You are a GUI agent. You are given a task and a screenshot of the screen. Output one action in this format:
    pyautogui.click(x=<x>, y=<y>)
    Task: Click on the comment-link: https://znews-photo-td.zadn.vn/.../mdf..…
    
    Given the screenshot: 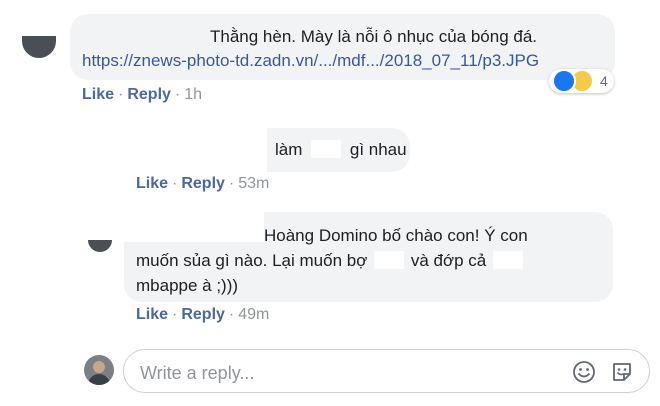 What is the action you would take?
    pyautogui.click(x=348, y=61)
    